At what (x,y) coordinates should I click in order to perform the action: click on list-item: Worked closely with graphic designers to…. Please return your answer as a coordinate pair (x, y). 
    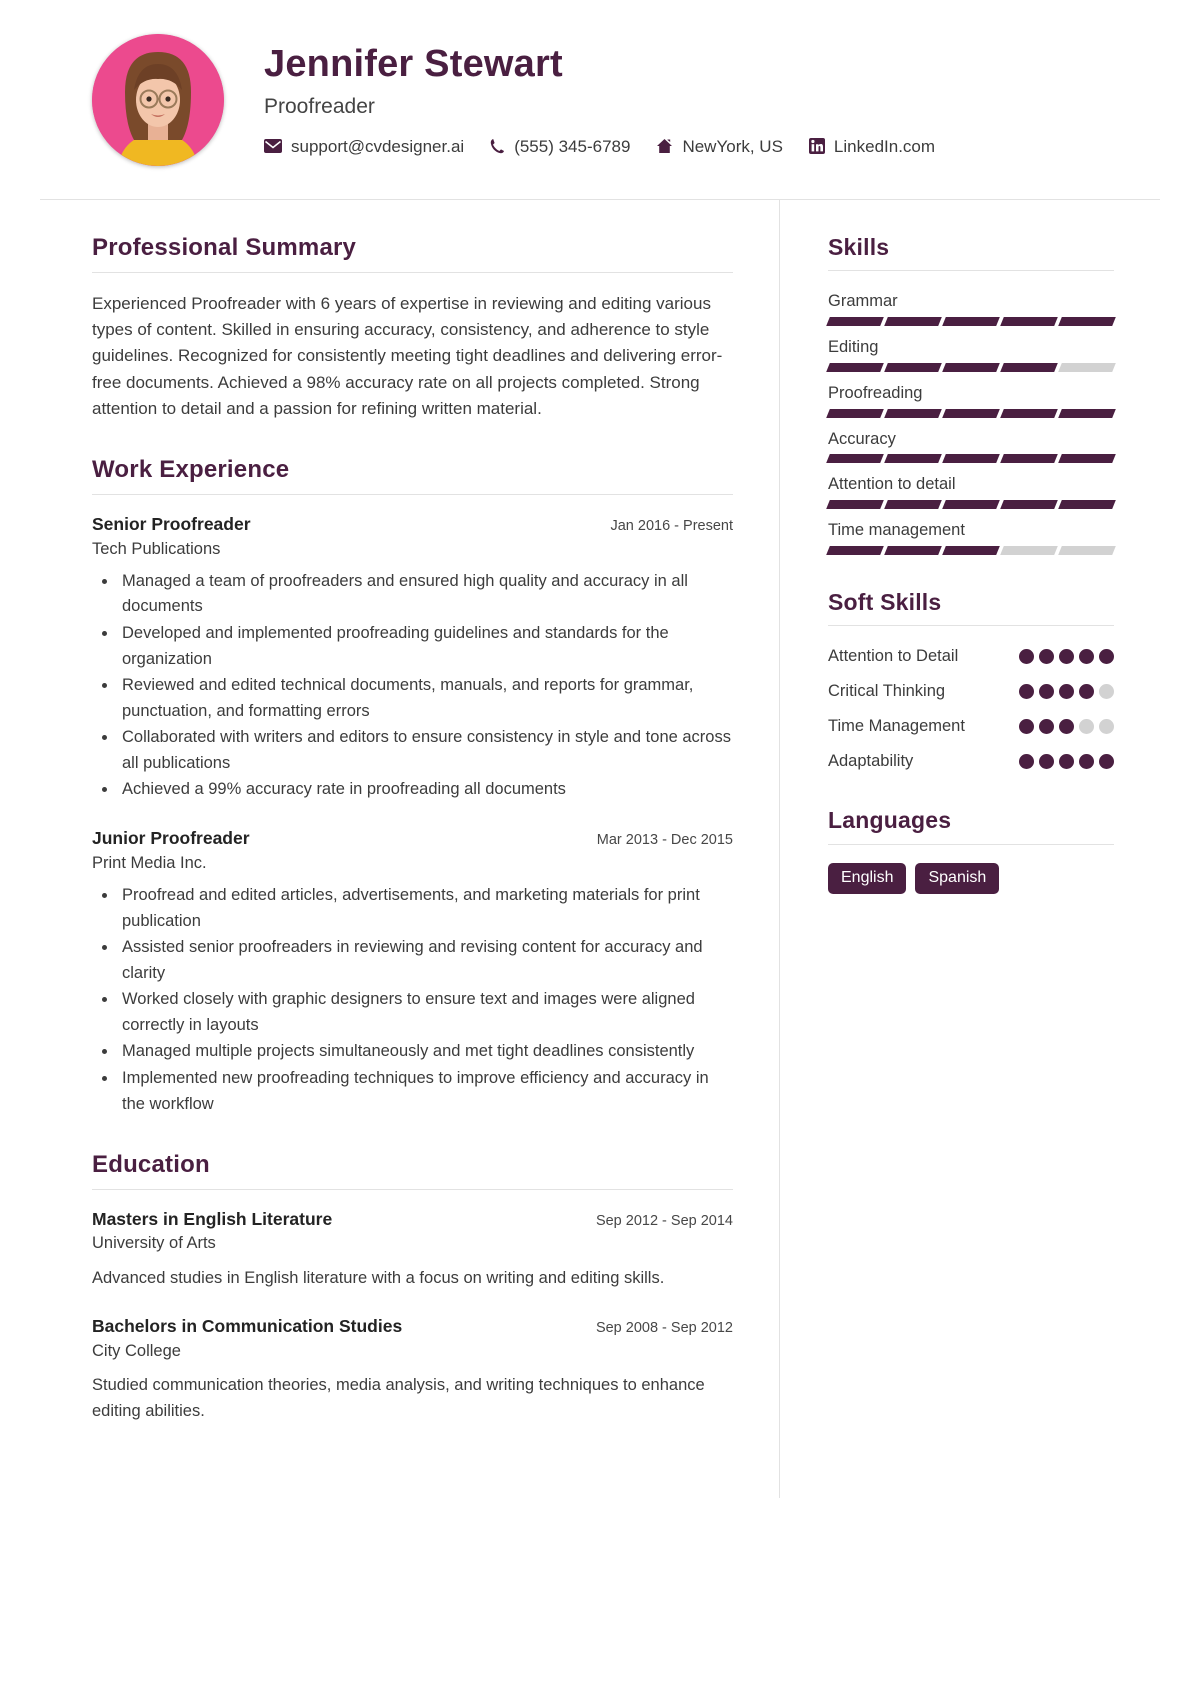
    Looking at the image, I should click on (425, 1012).